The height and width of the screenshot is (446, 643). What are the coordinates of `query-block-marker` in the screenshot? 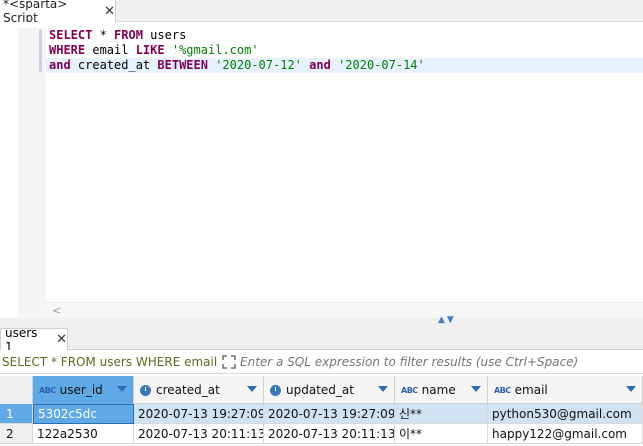 It's located at (40, 51).